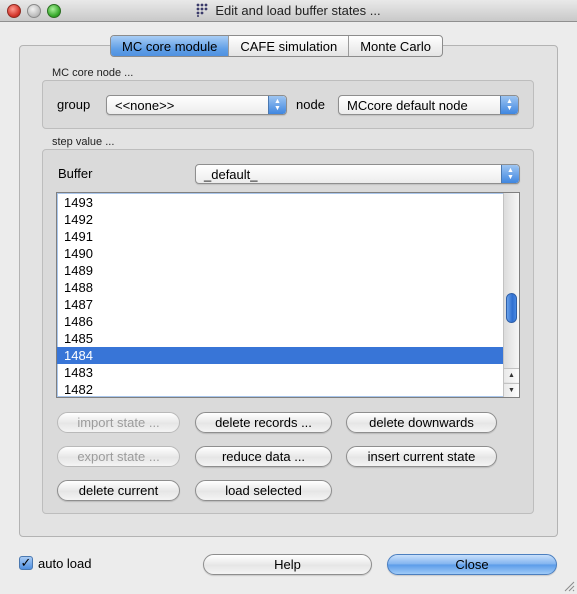 Image resolution: width=577 pixels, height=594 pixels. What do you see at coordinates (231, 174) in the screenshot?
I see `buffer-select-value: _default_` at bounding box center [231, 174].